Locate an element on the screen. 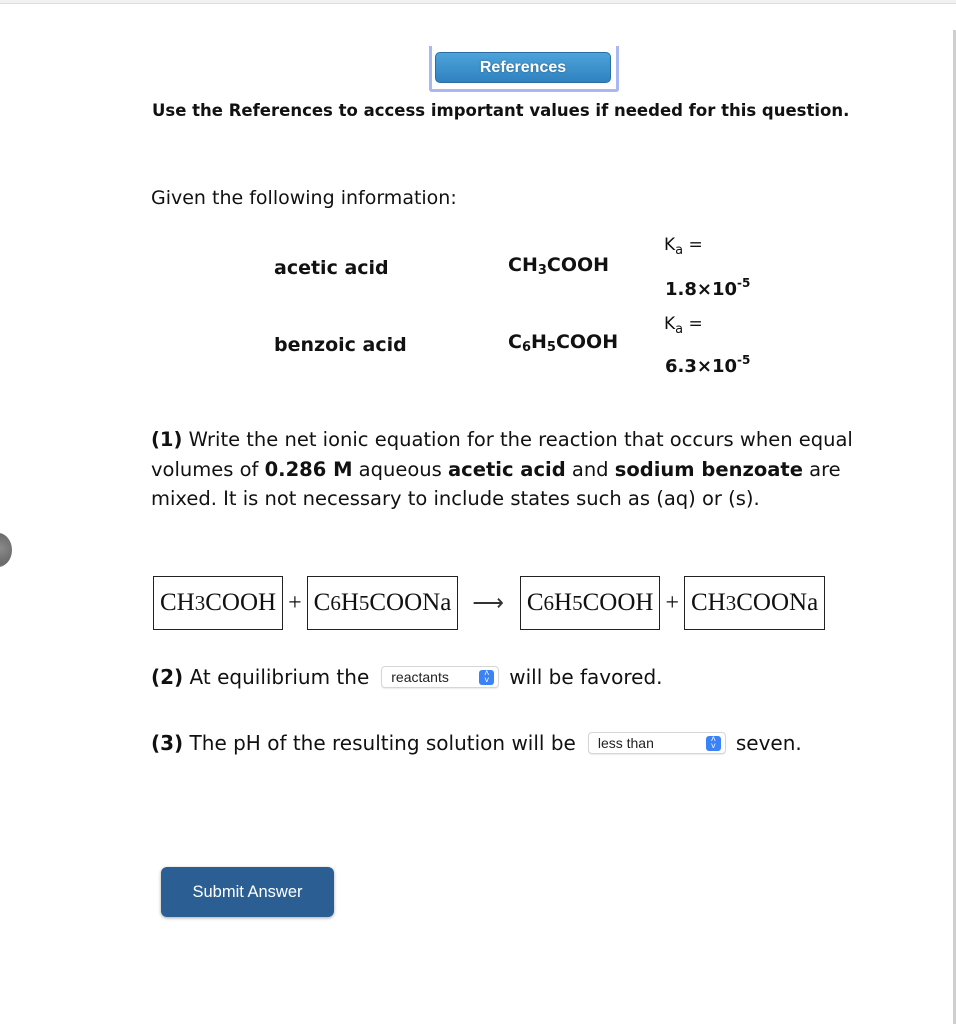 The width and height of the screenshot is (956, 1024). formula-benzoic: C6H5COOH is located at coordinates (563, 343).